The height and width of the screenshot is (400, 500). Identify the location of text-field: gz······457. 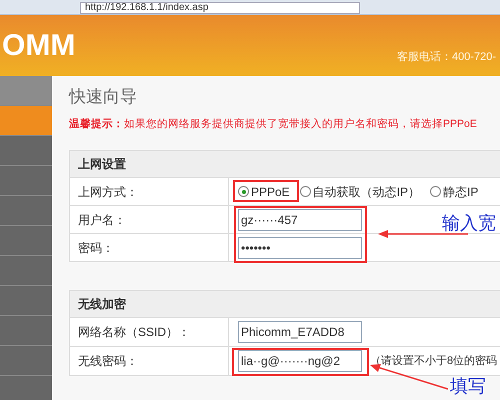
(300, 219).